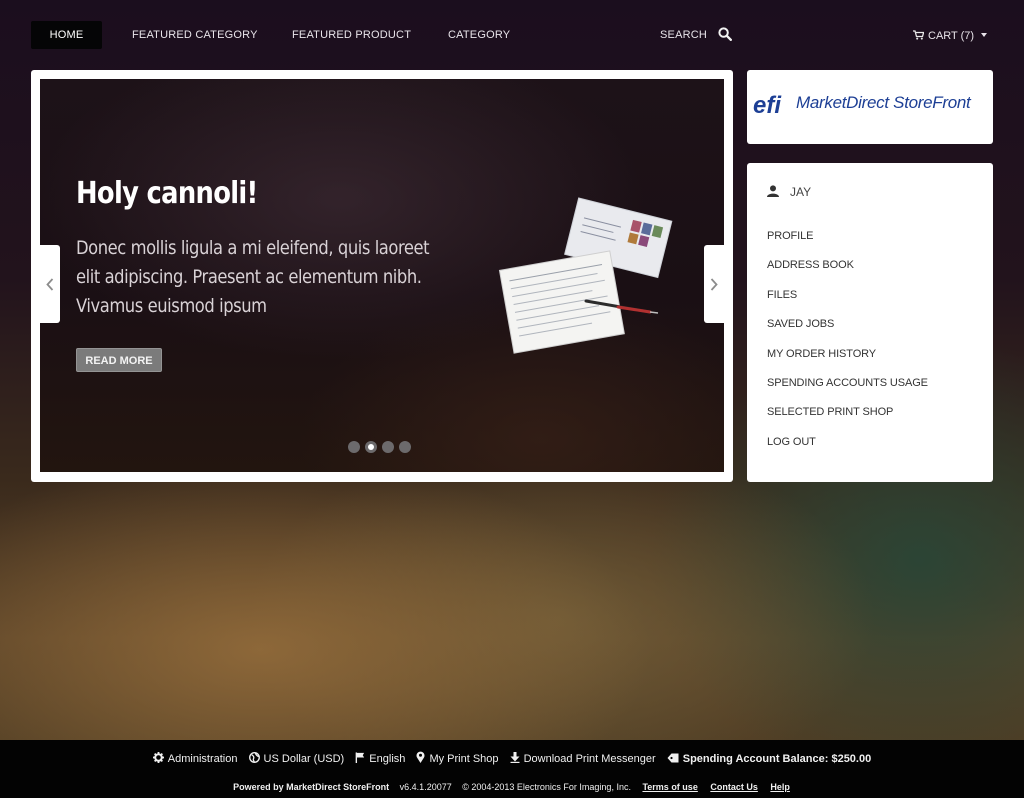  Describe the element at coordinates (984, 35) in the screenshot. I see `chevron-down-icon` at that location.